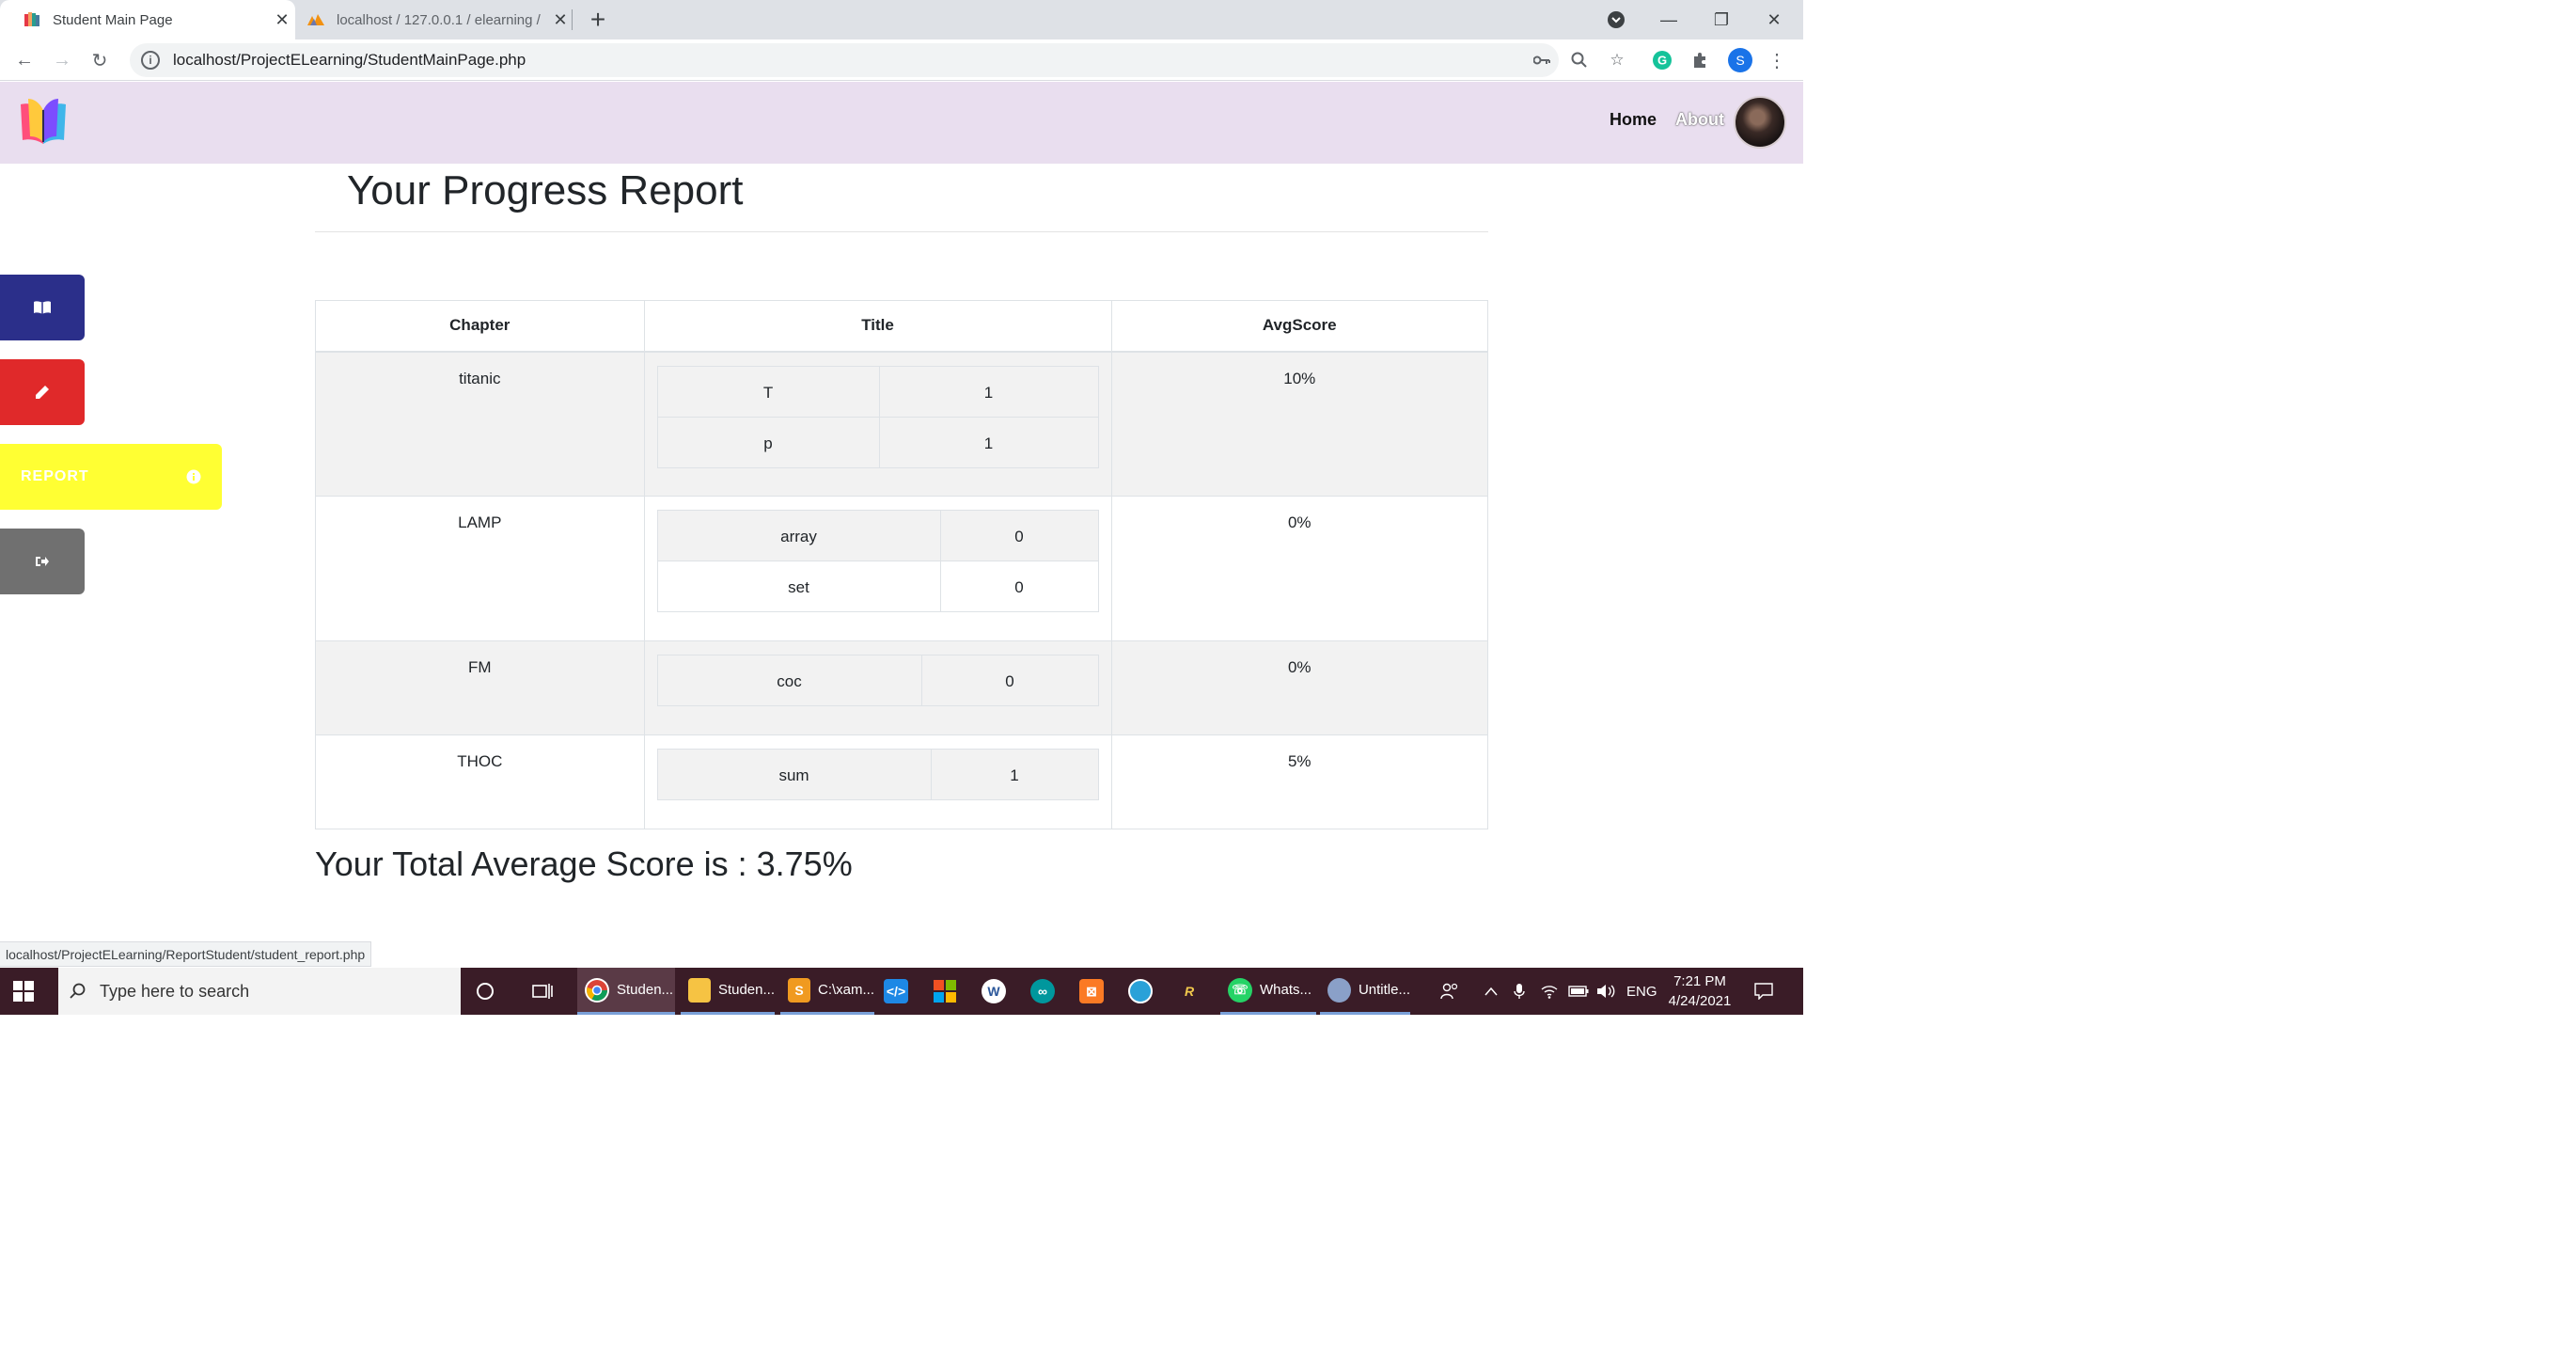  I want to click on books-logo-icon, so click(44, 122).